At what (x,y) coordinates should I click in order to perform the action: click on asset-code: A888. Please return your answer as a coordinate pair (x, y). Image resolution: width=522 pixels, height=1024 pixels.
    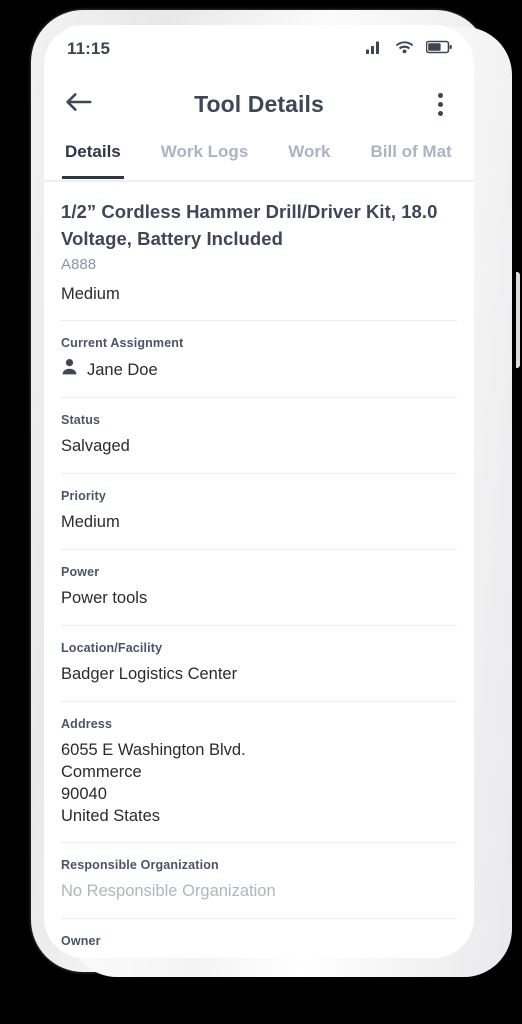
    Looking at the image, I should click on (79, 264).